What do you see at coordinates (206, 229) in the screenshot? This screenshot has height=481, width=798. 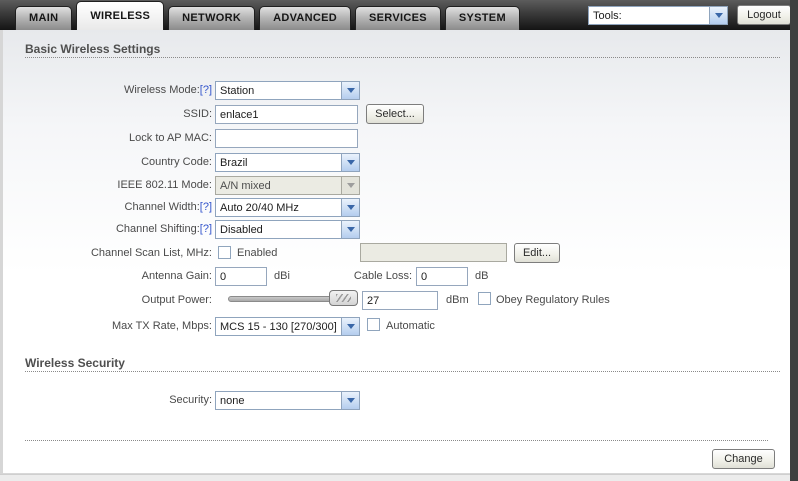 I see `channel-shifting-help-link: [?]` at bounding box center [206, 229].